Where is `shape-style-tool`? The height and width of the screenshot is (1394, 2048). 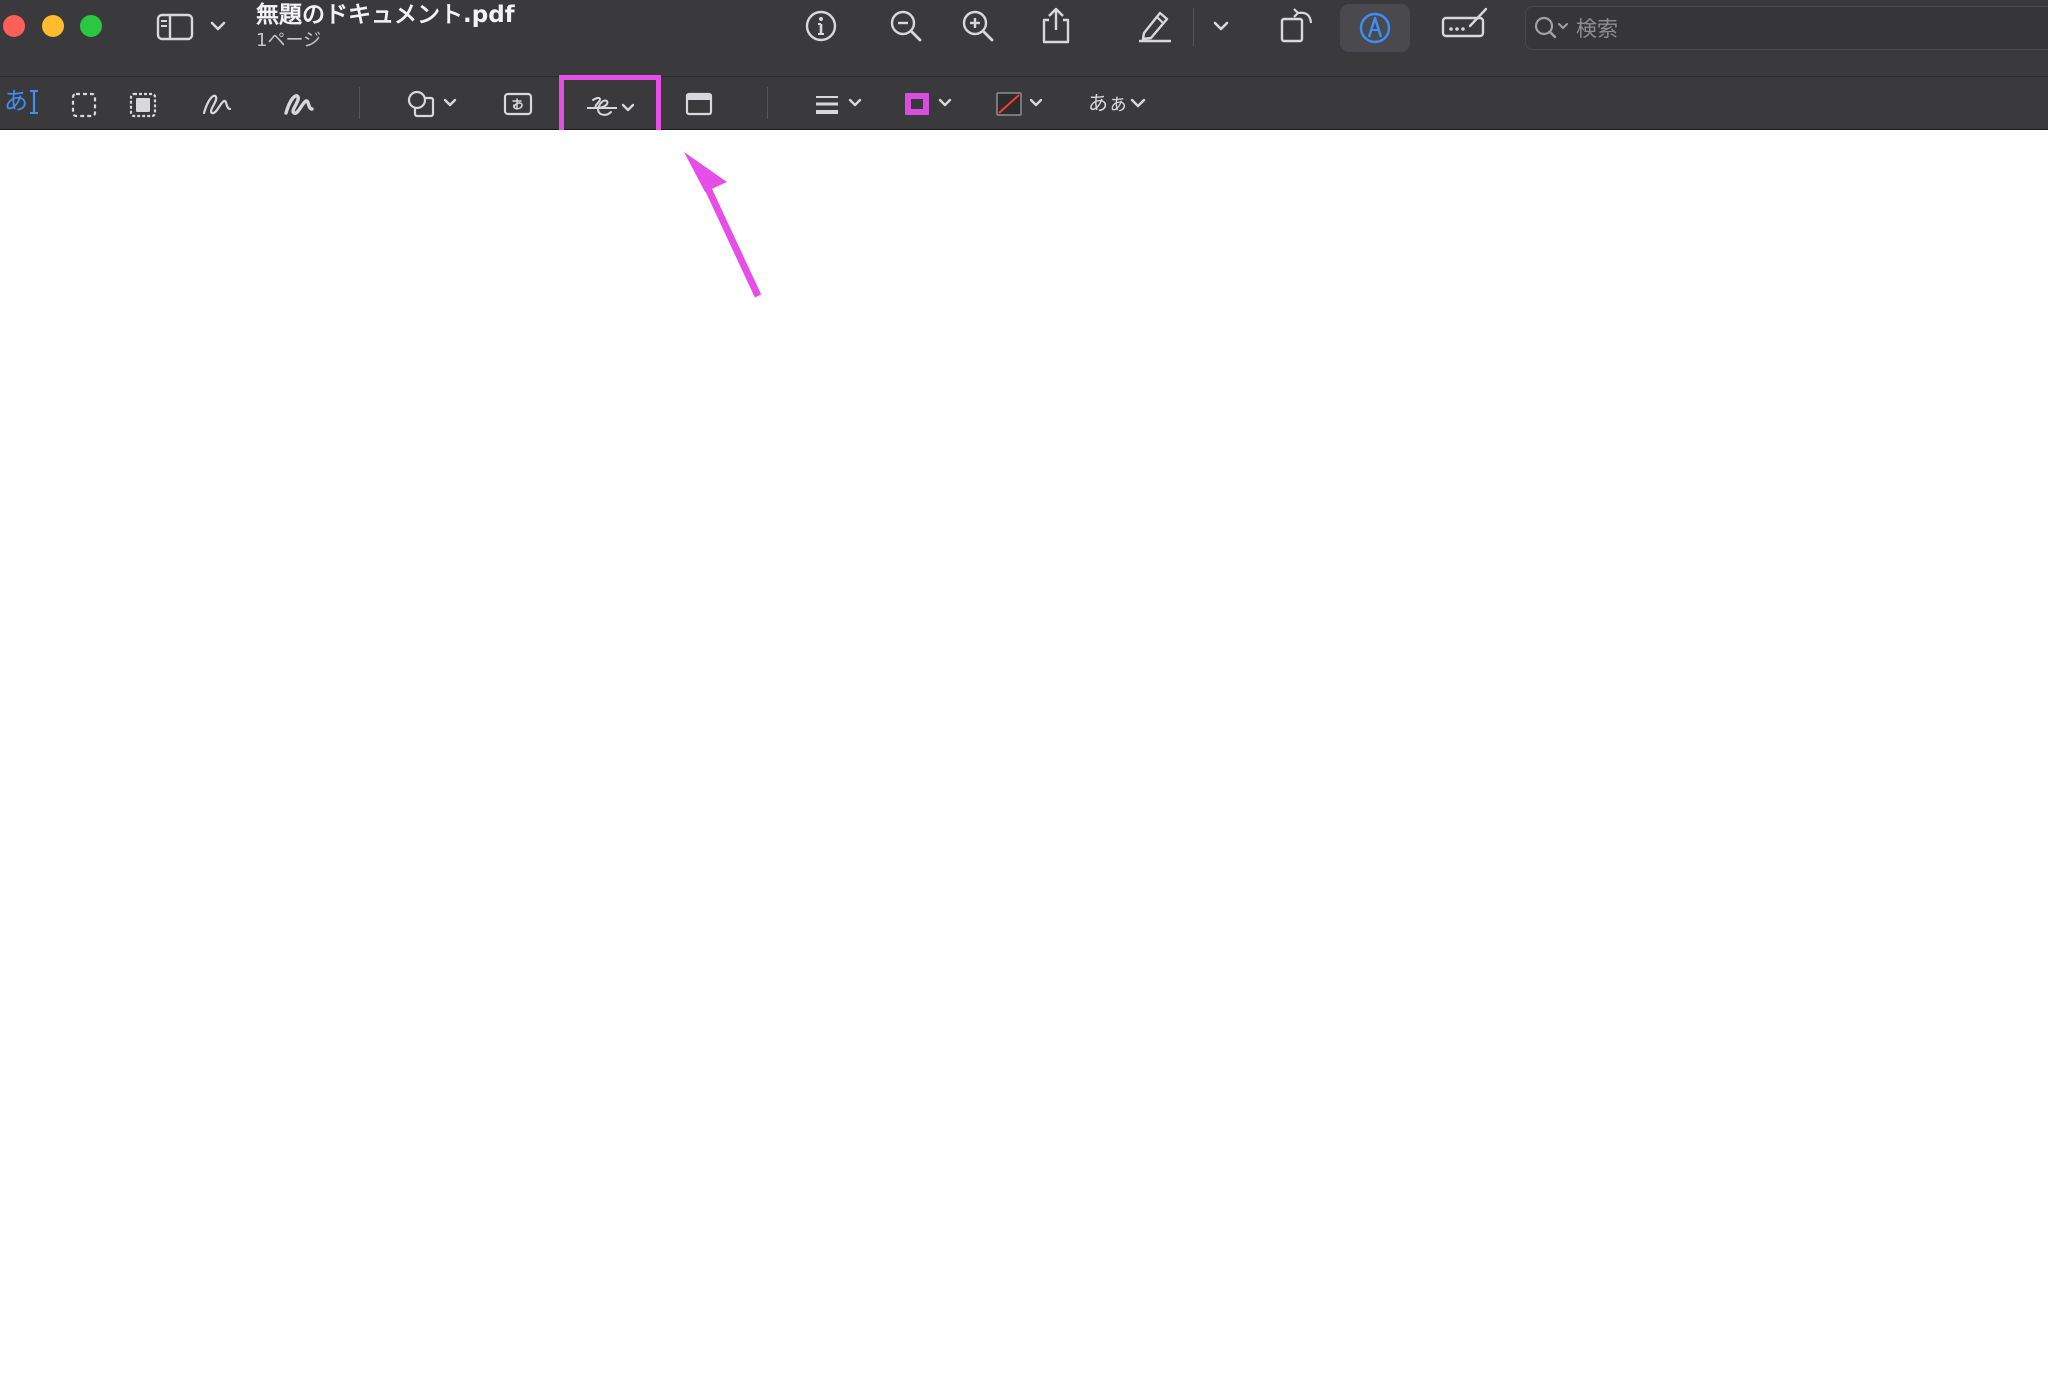
shape-style-tool is located at coordinates (842, 105).